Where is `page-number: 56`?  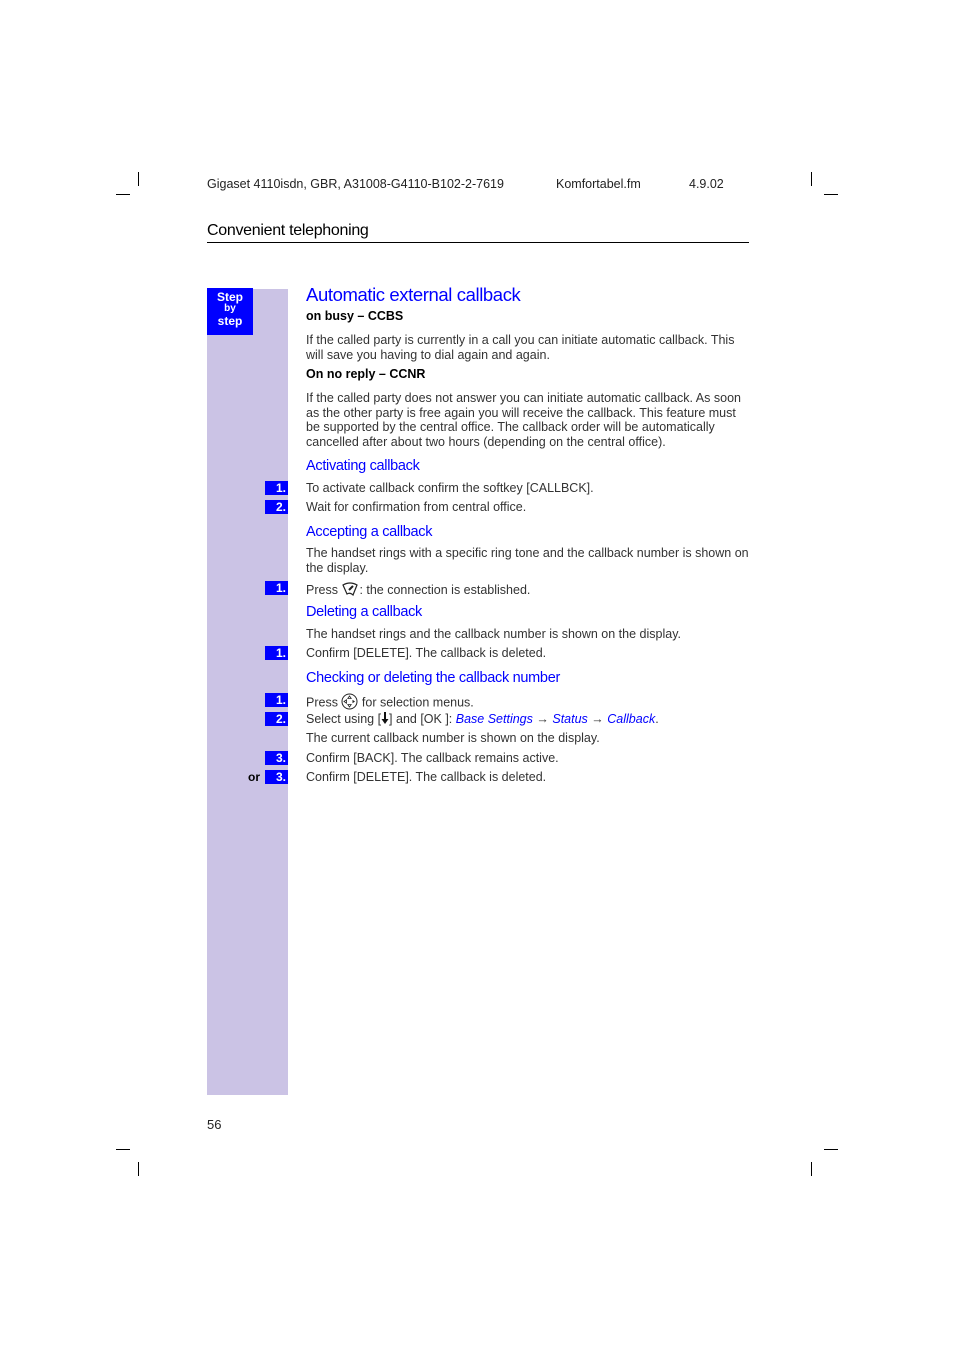 page-number: 56 is located at coordinates (214, 1124).